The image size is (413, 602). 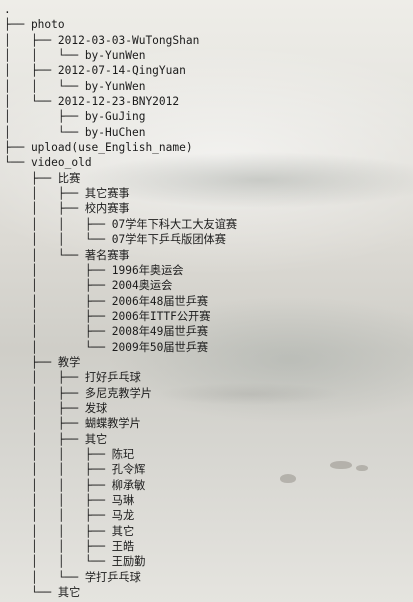 What do you see at coordinates (69, 531) in the screenshot?
I see `tree-line: │ │ ├── 其它` at bounding box center [69, 531].